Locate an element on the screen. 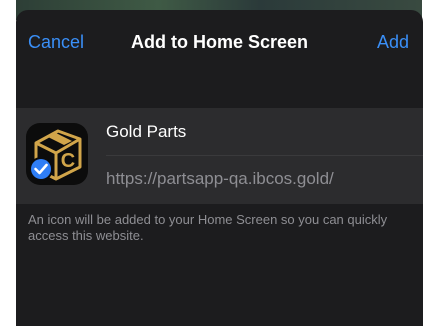 The image size is (423, 326). box-letter-c: C is located at coordinates (68, 161).